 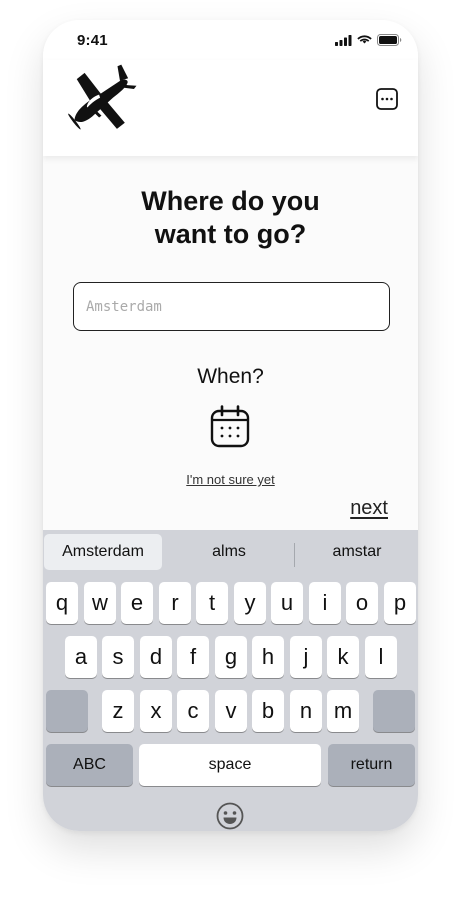 I want to click on wifi-icon, so click(x=364, y=38).